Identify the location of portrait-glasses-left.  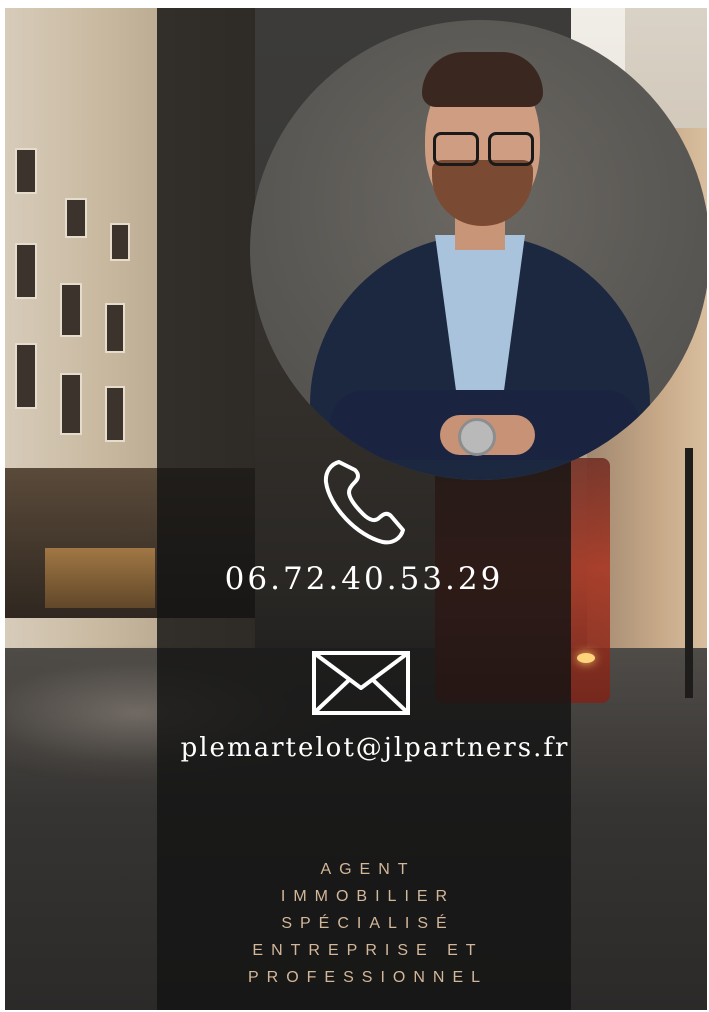
(456, 149).